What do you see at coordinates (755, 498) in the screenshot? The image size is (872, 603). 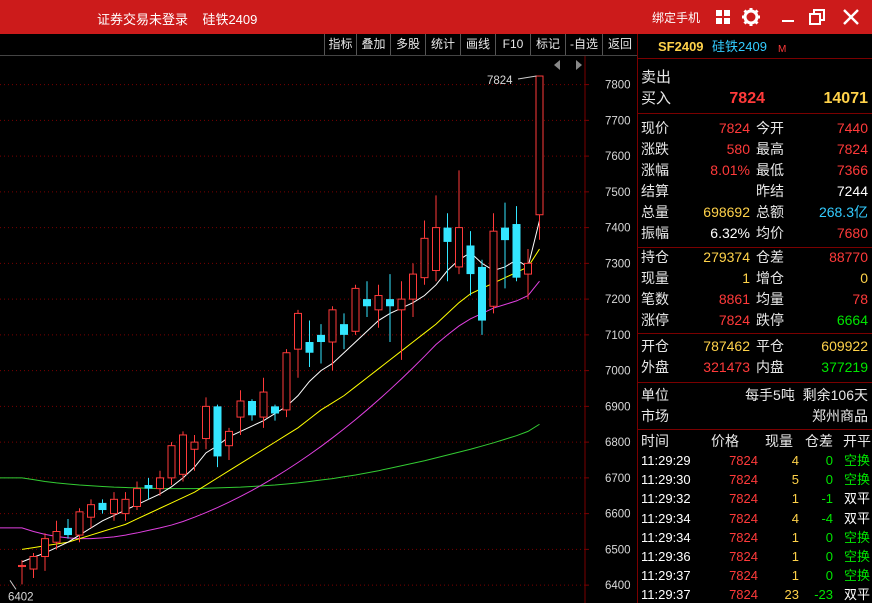 I see `tick-row: 11:29:32 7824 1 -1 双平` at bounding box center [755, 498].